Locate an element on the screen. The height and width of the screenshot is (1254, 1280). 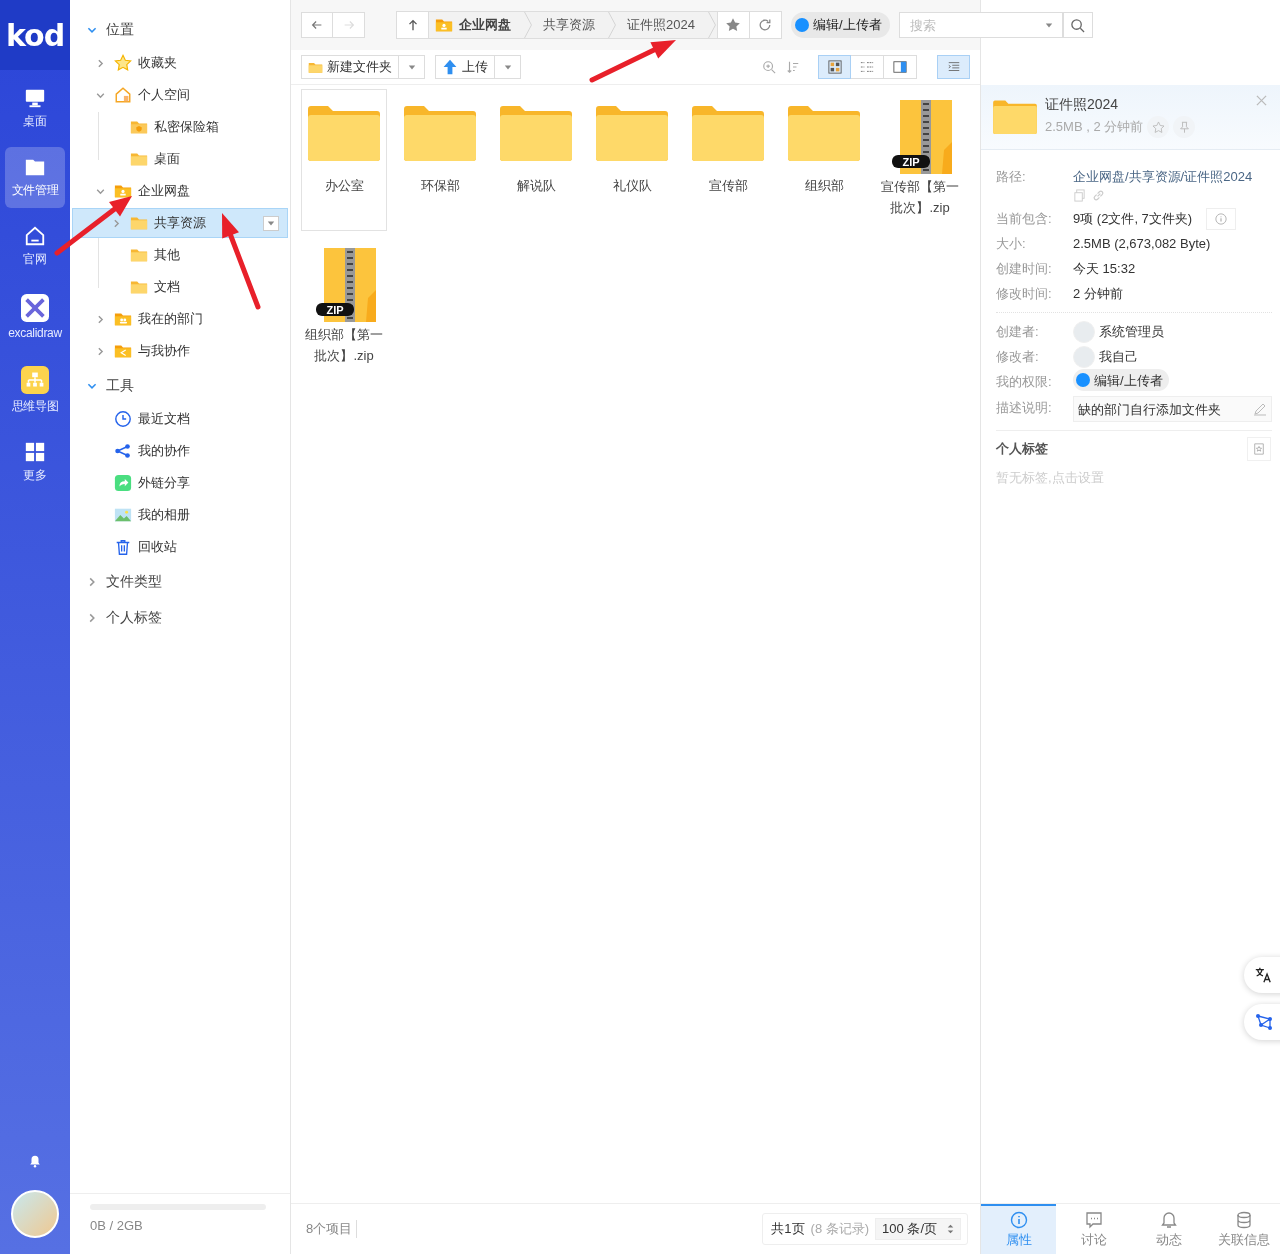
upload-button: 上传 is located at coordinates (465, 67).